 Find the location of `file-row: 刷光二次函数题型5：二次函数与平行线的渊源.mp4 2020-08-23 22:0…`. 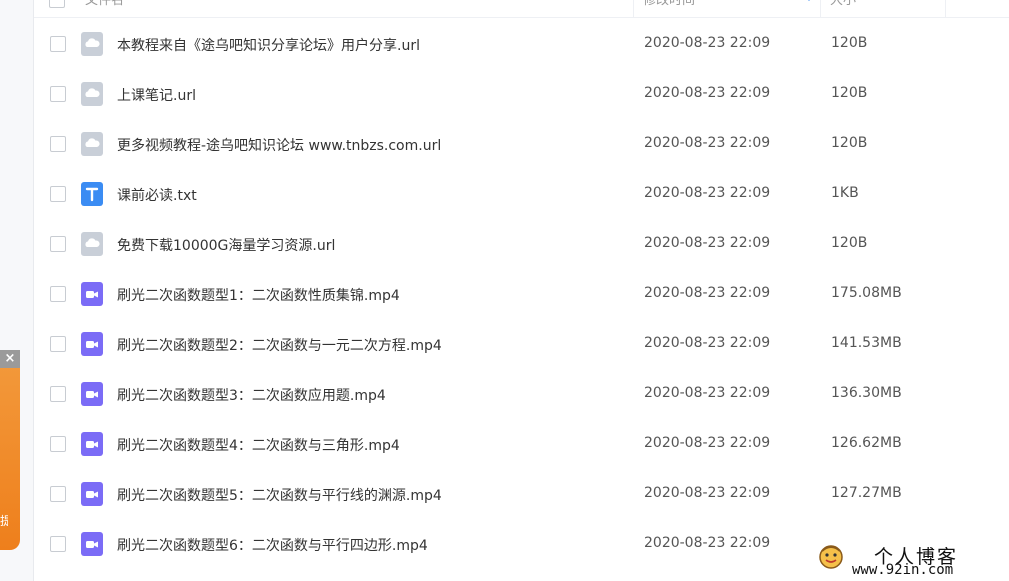

file-row: 刷光二次函数题型5：二次函数与平行线的渊源.mp4 2020-08-23 22:0… is located at coordinates (521, 494).